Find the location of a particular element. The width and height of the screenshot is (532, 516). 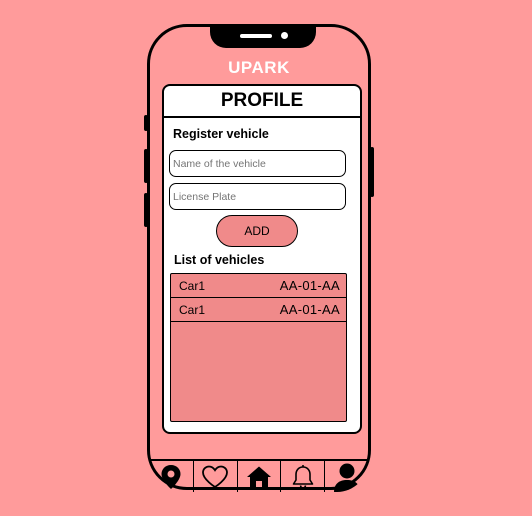

heart-icon is located at coordinates (215, 476).